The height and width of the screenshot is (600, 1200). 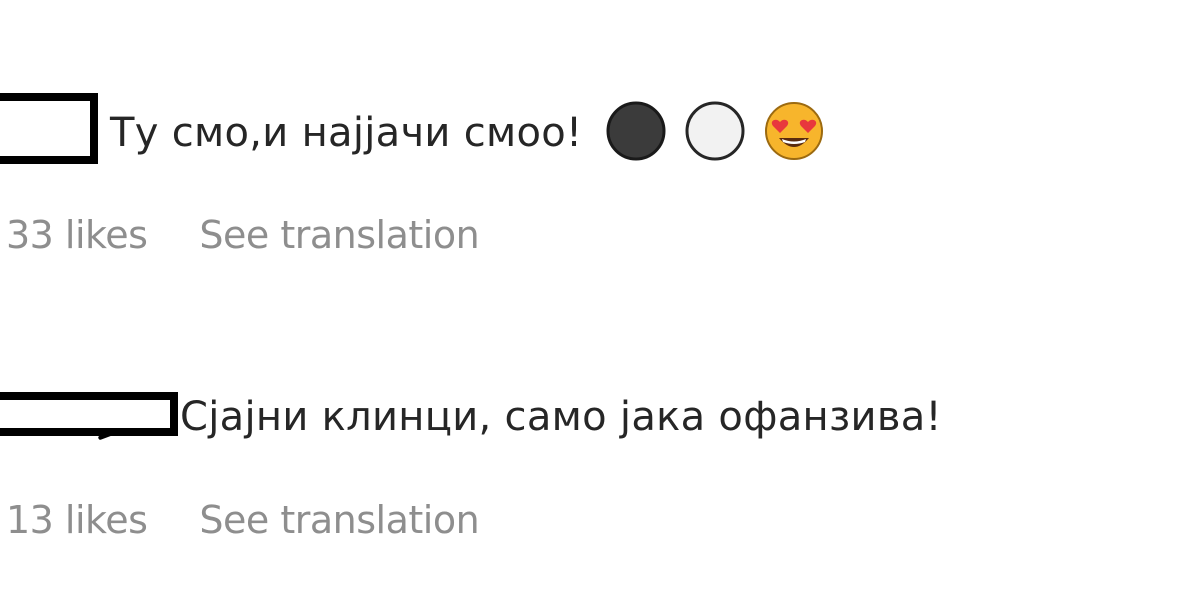 What do you see at coordinates (794, 131) in the screenshot?
I see `heart-eyes-face-icon` at bounding box center [794, 131].